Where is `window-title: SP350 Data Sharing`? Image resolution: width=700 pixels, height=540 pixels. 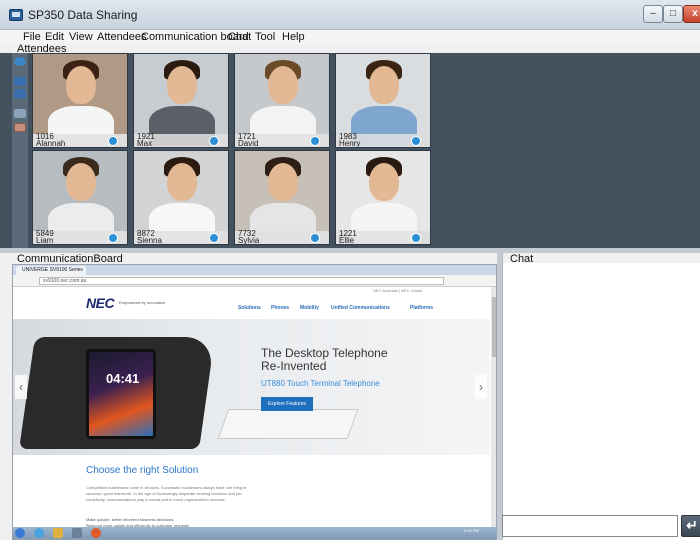 window-title: SP350 Data Sharing is located at coordinates (83, 15).